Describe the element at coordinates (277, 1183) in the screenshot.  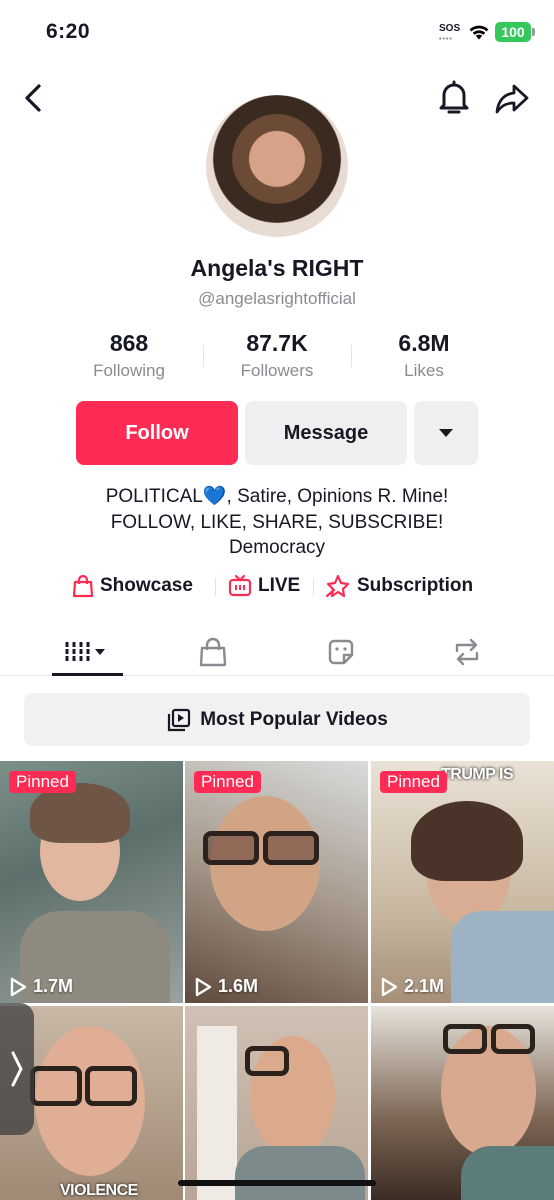
I see `home-indicator` at that location.